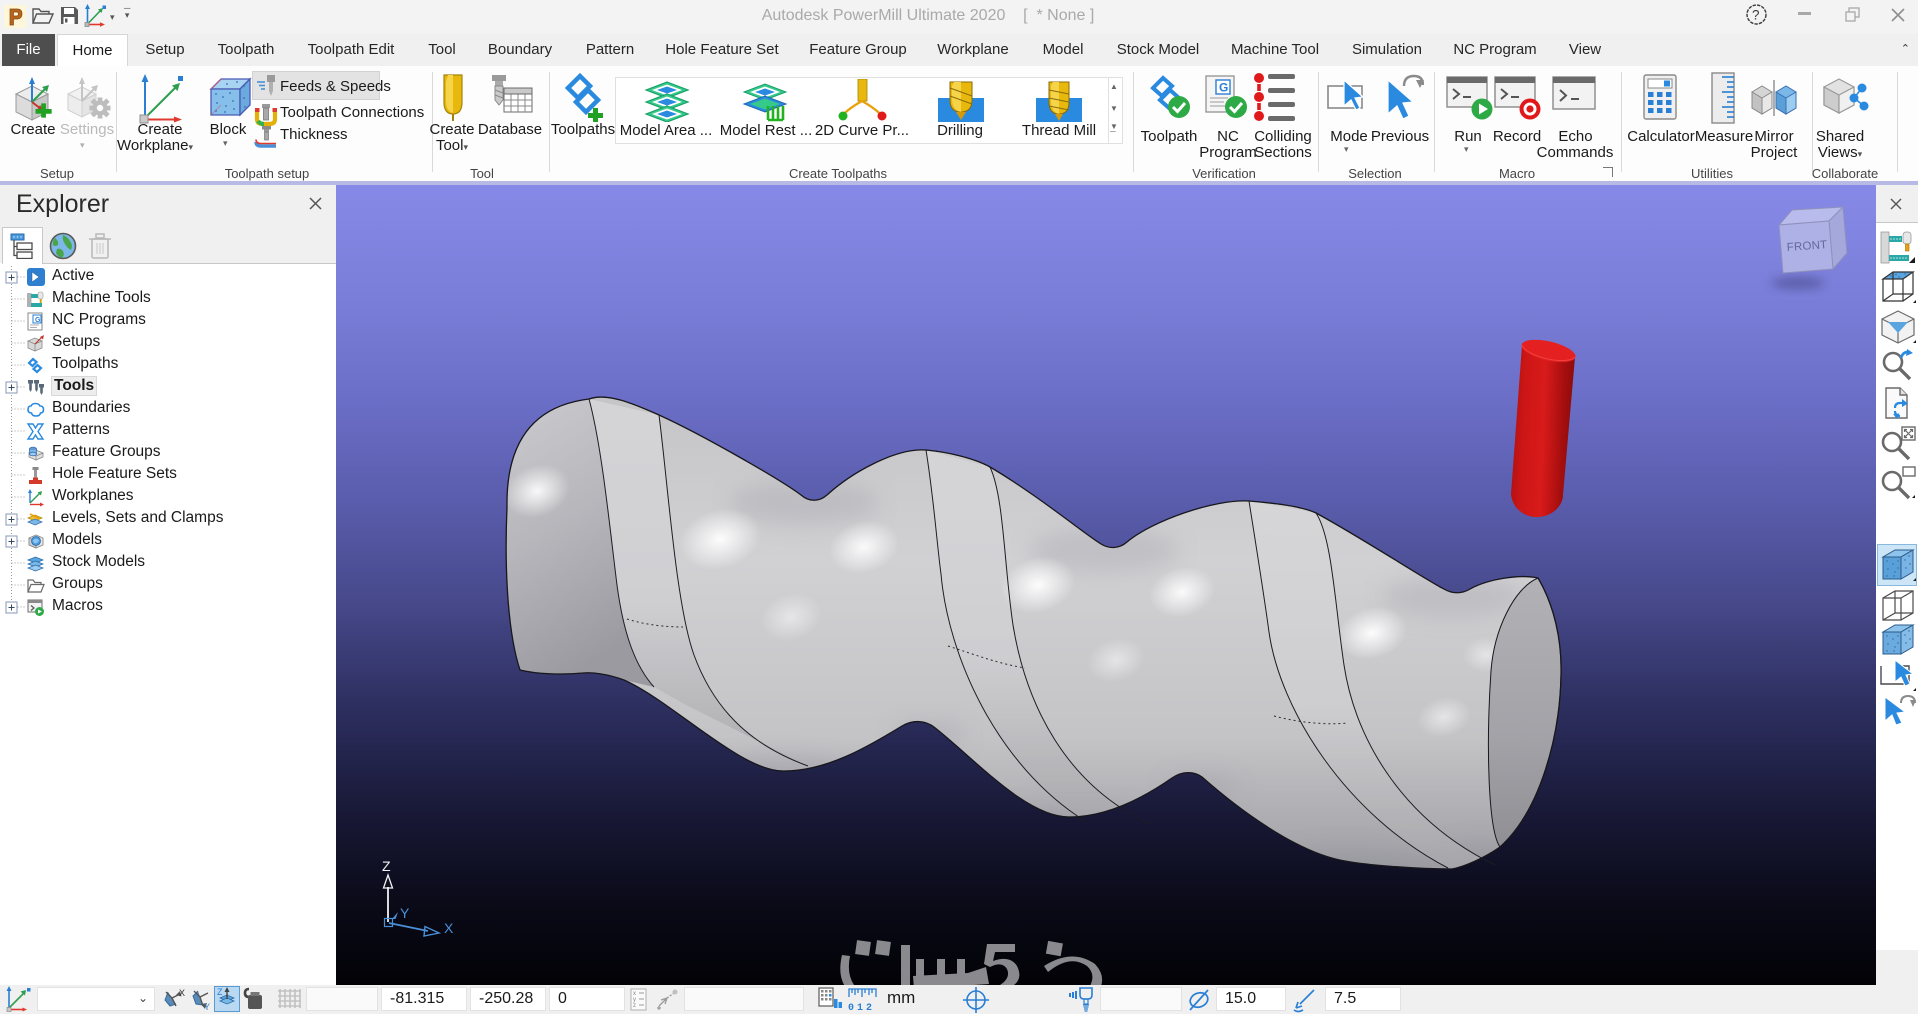 The width and height of the screenshot is (1918, 1014). Describe the element at coordinates (851, 1007) in the screenshot. I see `svg-text: 0` at that location.